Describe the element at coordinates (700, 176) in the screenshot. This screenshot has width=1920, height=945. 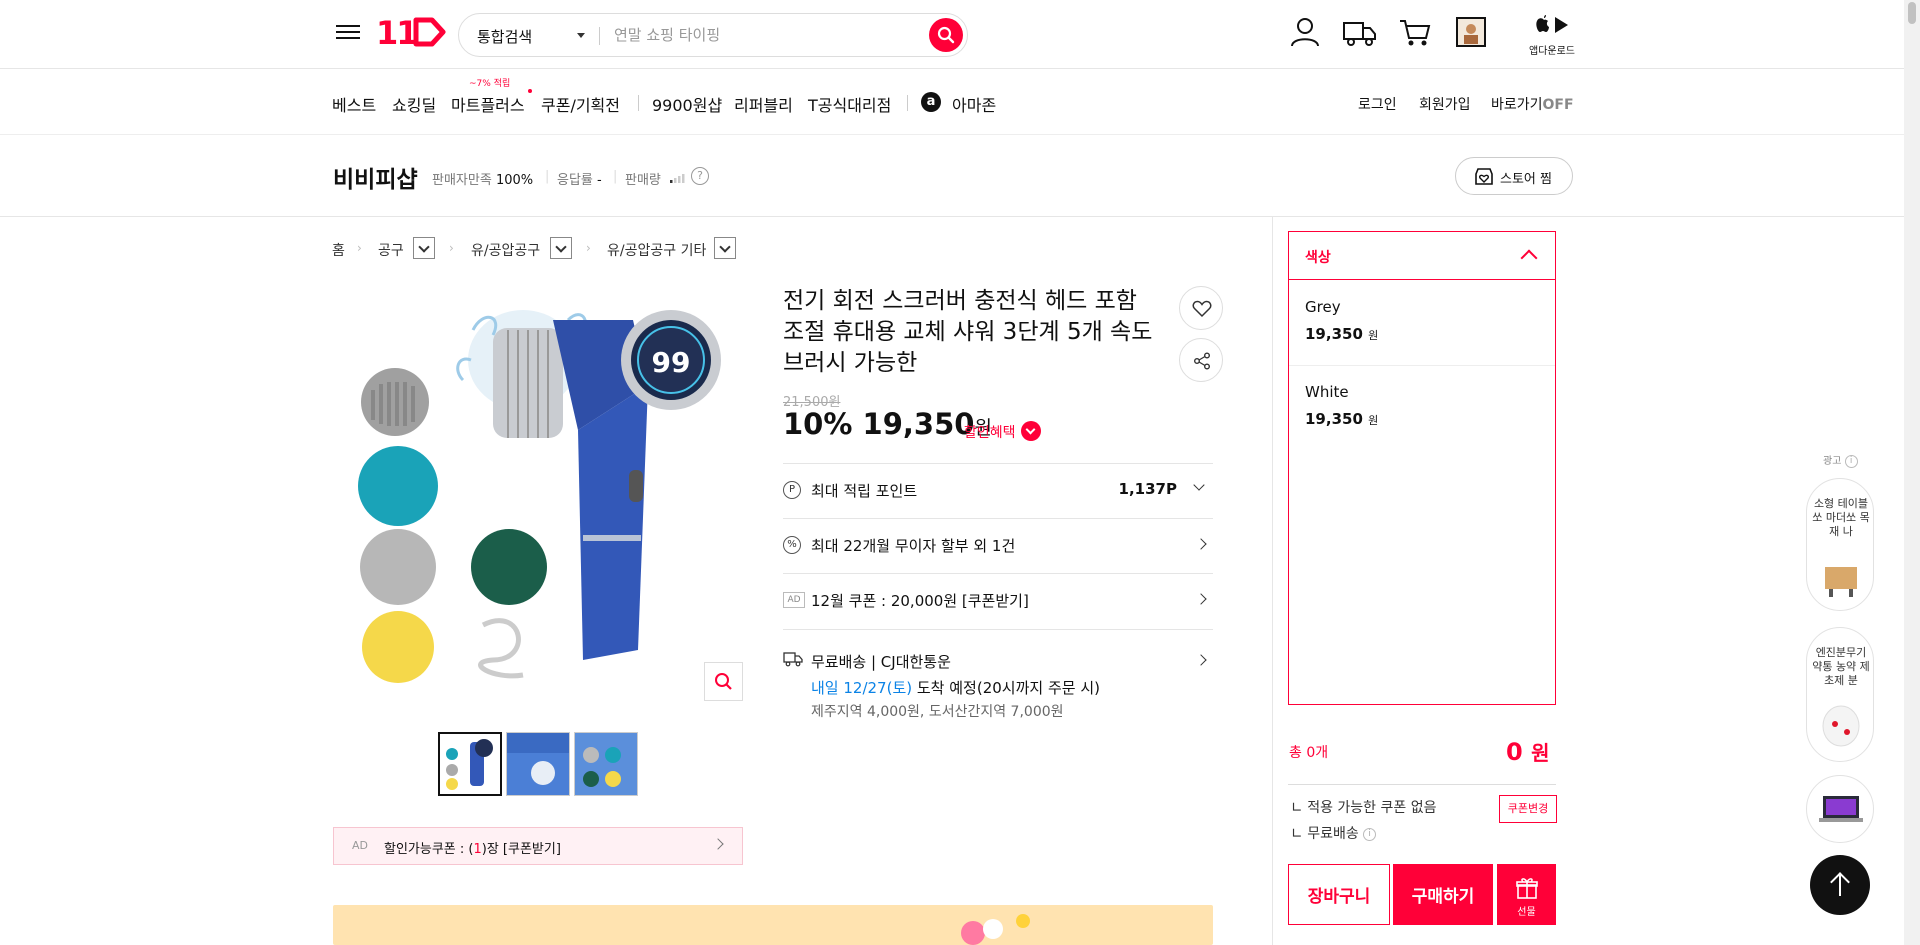
I see `help-icon: ?` at that location.